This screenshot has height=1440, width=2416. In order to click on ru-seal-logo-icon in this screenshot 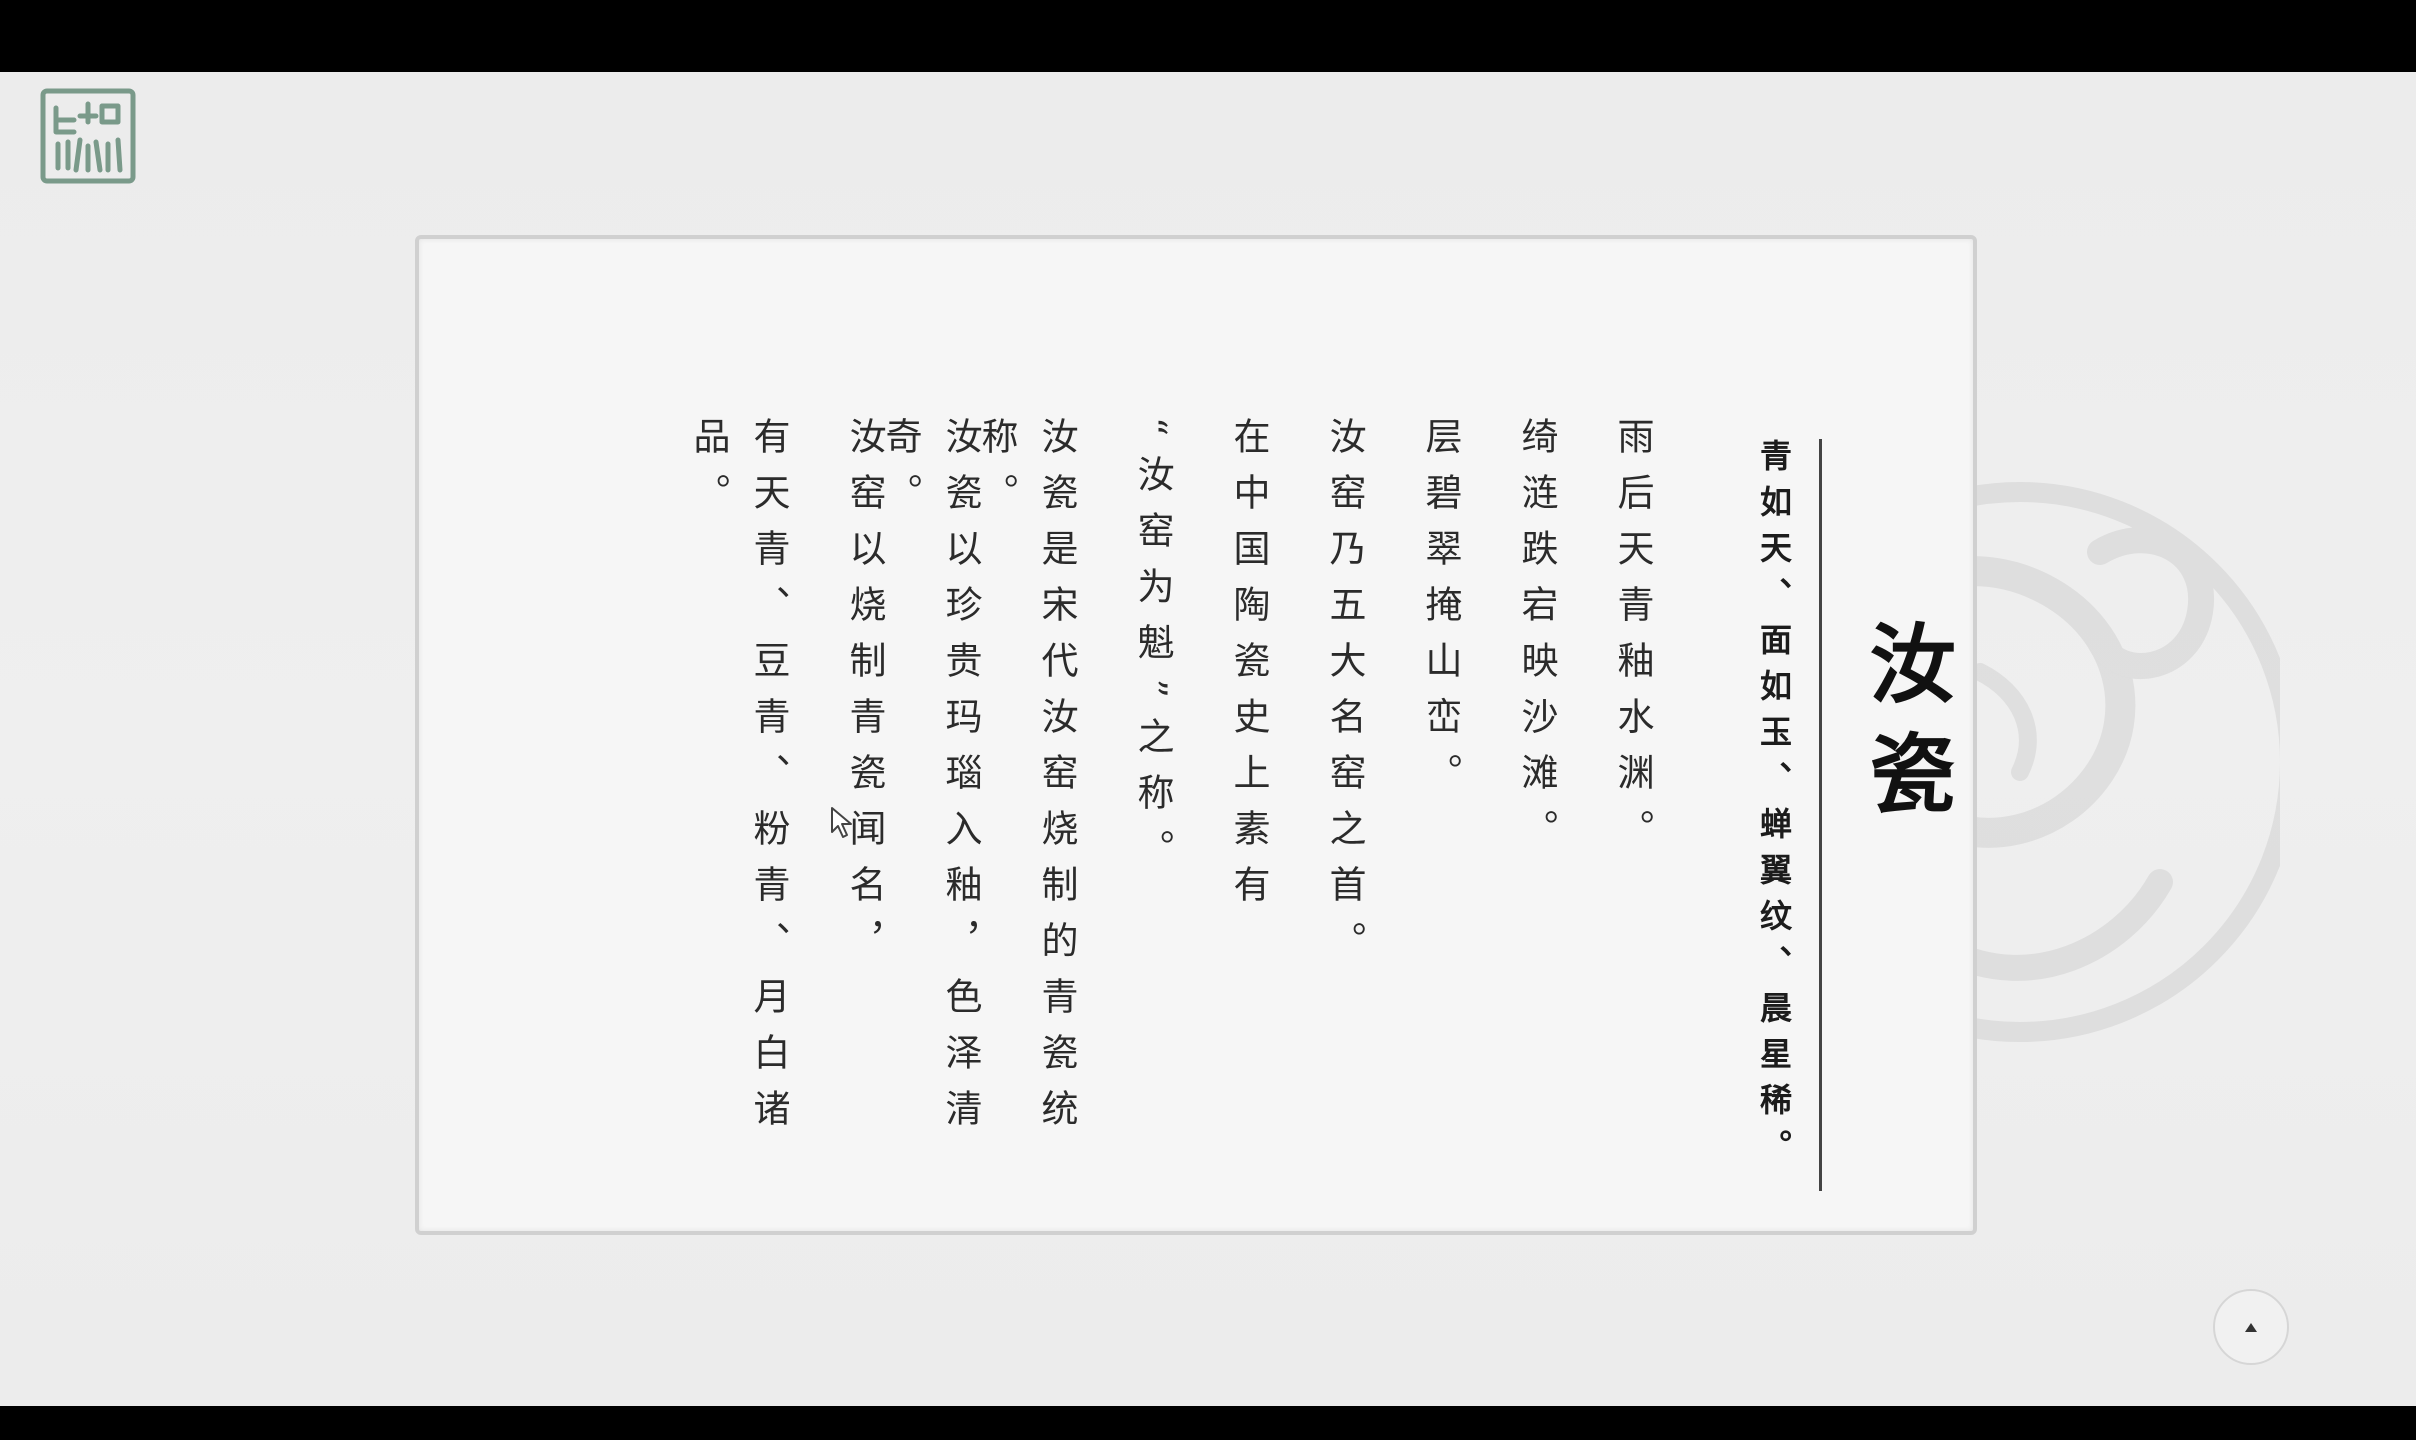, I will do `click(88, 136)`.